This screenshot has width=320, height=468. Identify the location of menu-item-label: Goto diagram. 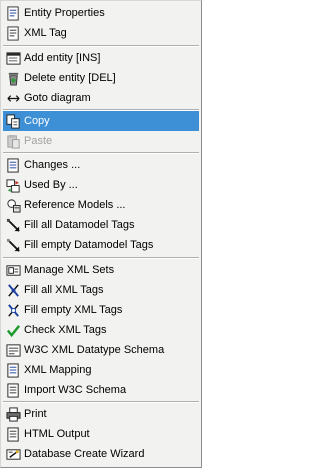
(57, 98).